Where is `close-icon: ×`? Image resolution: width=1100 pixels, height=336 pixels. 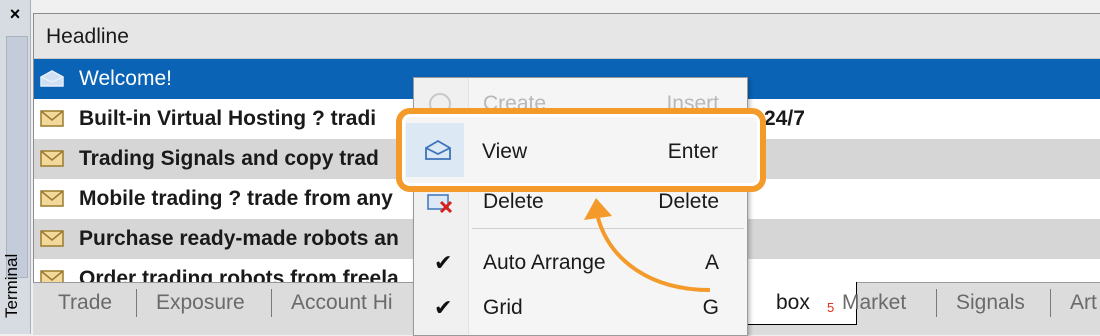 close-icon: × is located at coordinates (15, 14).